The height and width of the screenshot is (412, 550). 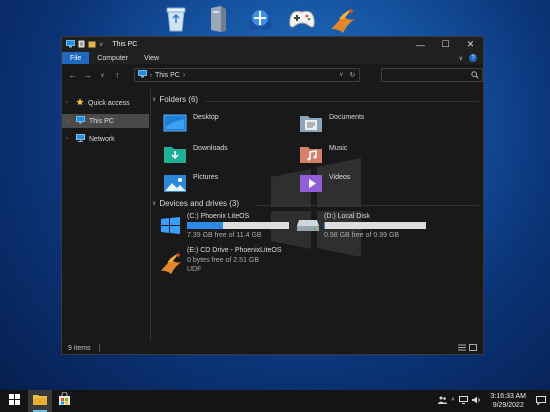 What do you see at coordinates (194, 269) in the screenshot?
I see `drive-filesystem: UDF` at bounding box center [194, 269].